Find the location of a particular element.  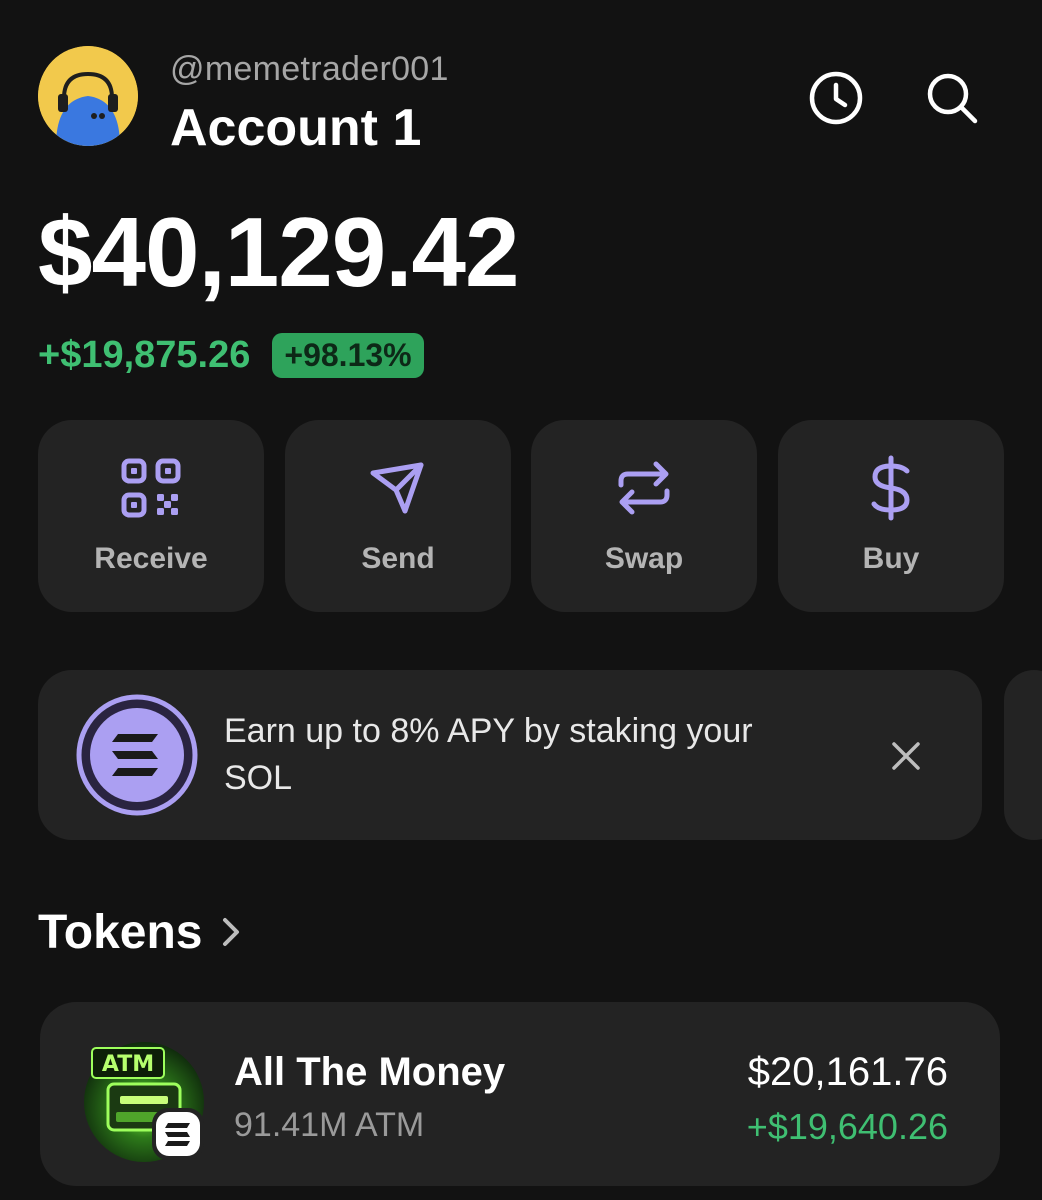

tokens-title: Tokens is located at coordinates (120, 932).